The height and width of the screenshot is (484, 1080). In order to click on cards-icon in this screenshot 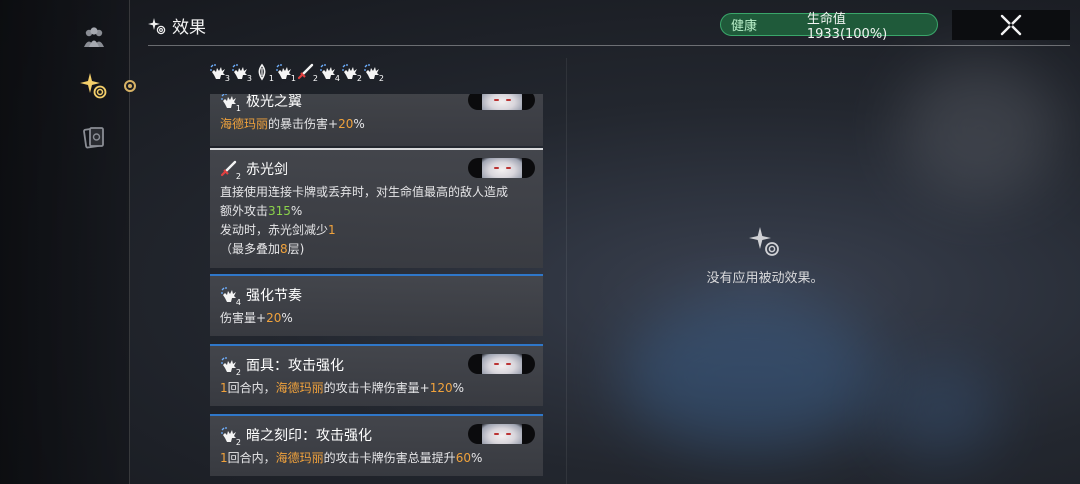, I will do `click(93, 138)`.